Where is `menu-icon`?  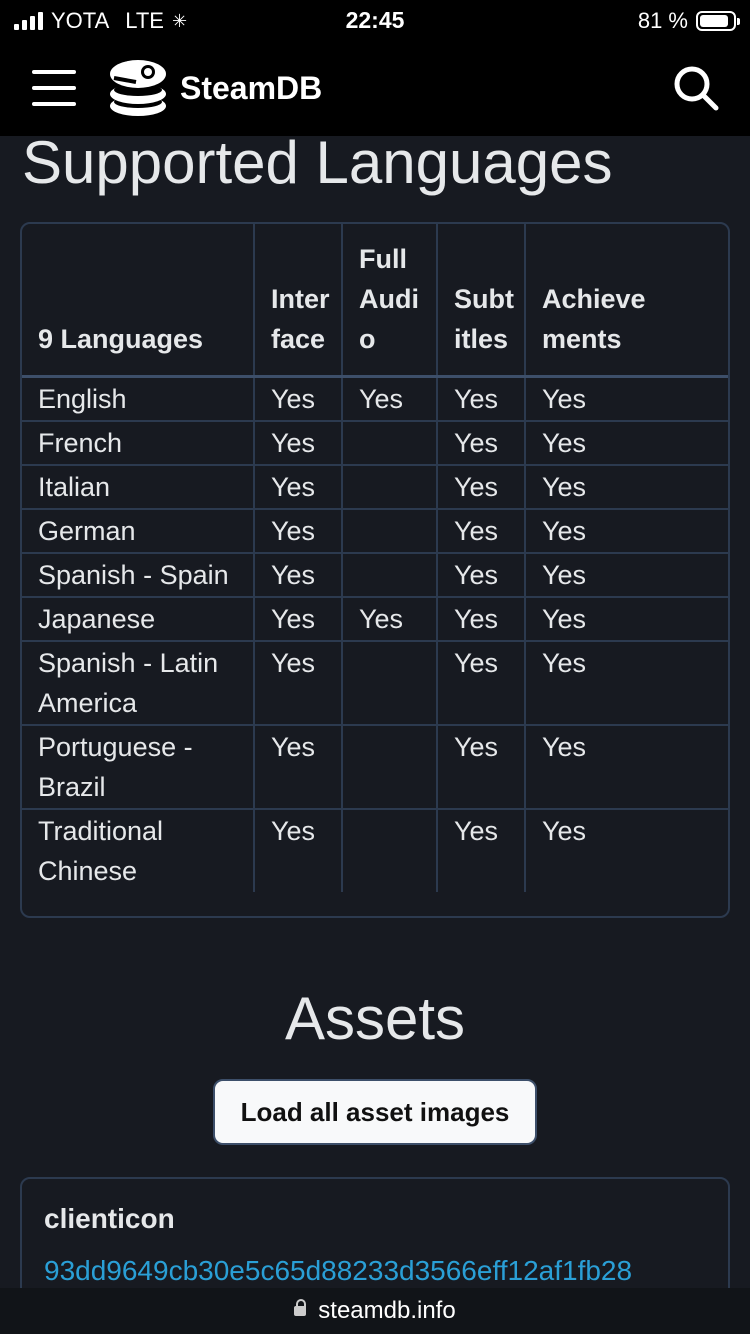
menu-icon is located at coordinates (54, 88).